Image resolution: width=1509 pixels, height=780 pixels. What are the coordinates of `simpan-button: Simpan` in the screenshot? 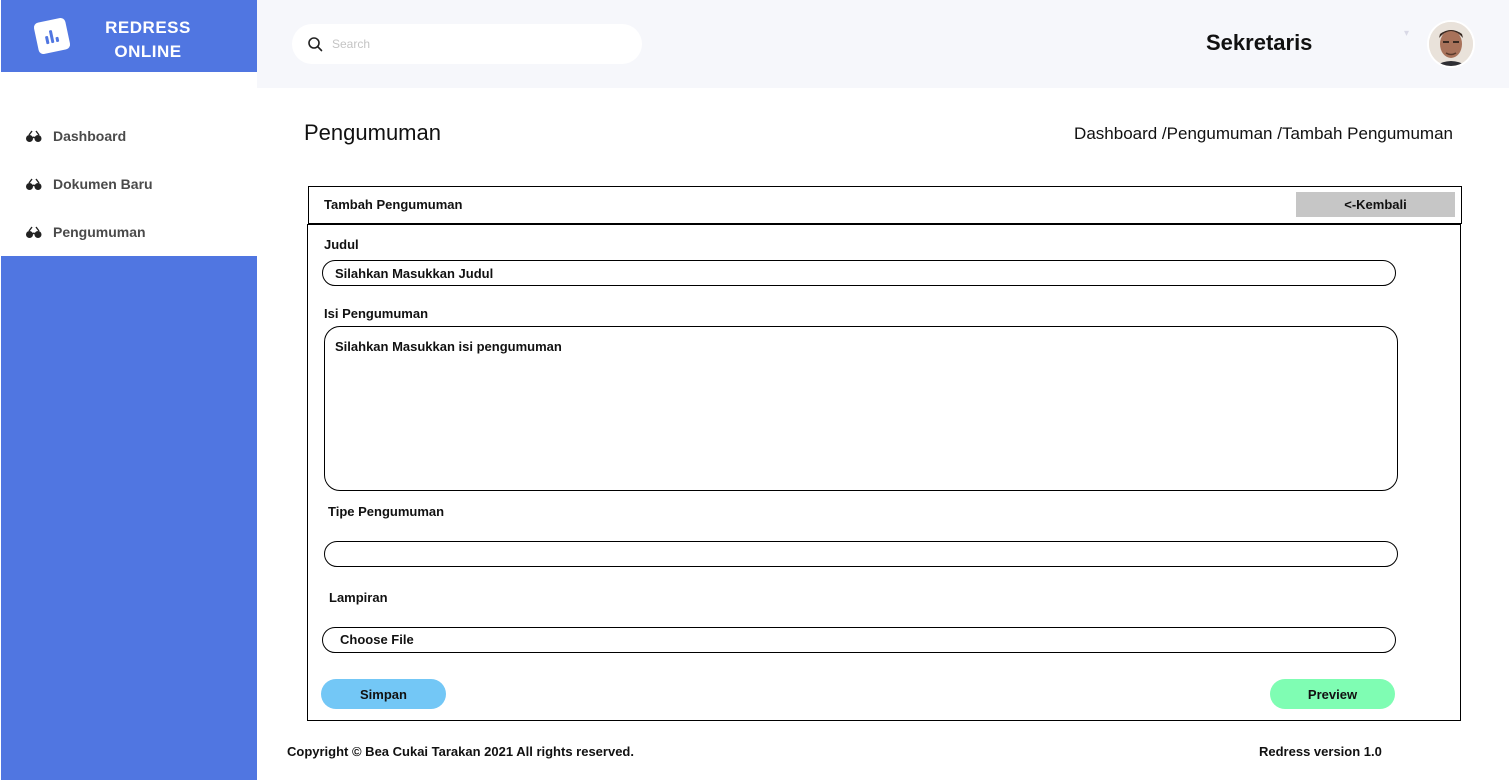 It's located at (383, 694).